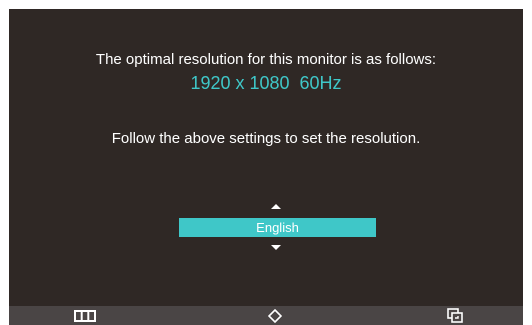 The image size is (532, 325). Describe the element at coordinates (276, 247) in the screenshot. I see `arrow-down-icon` at that location.